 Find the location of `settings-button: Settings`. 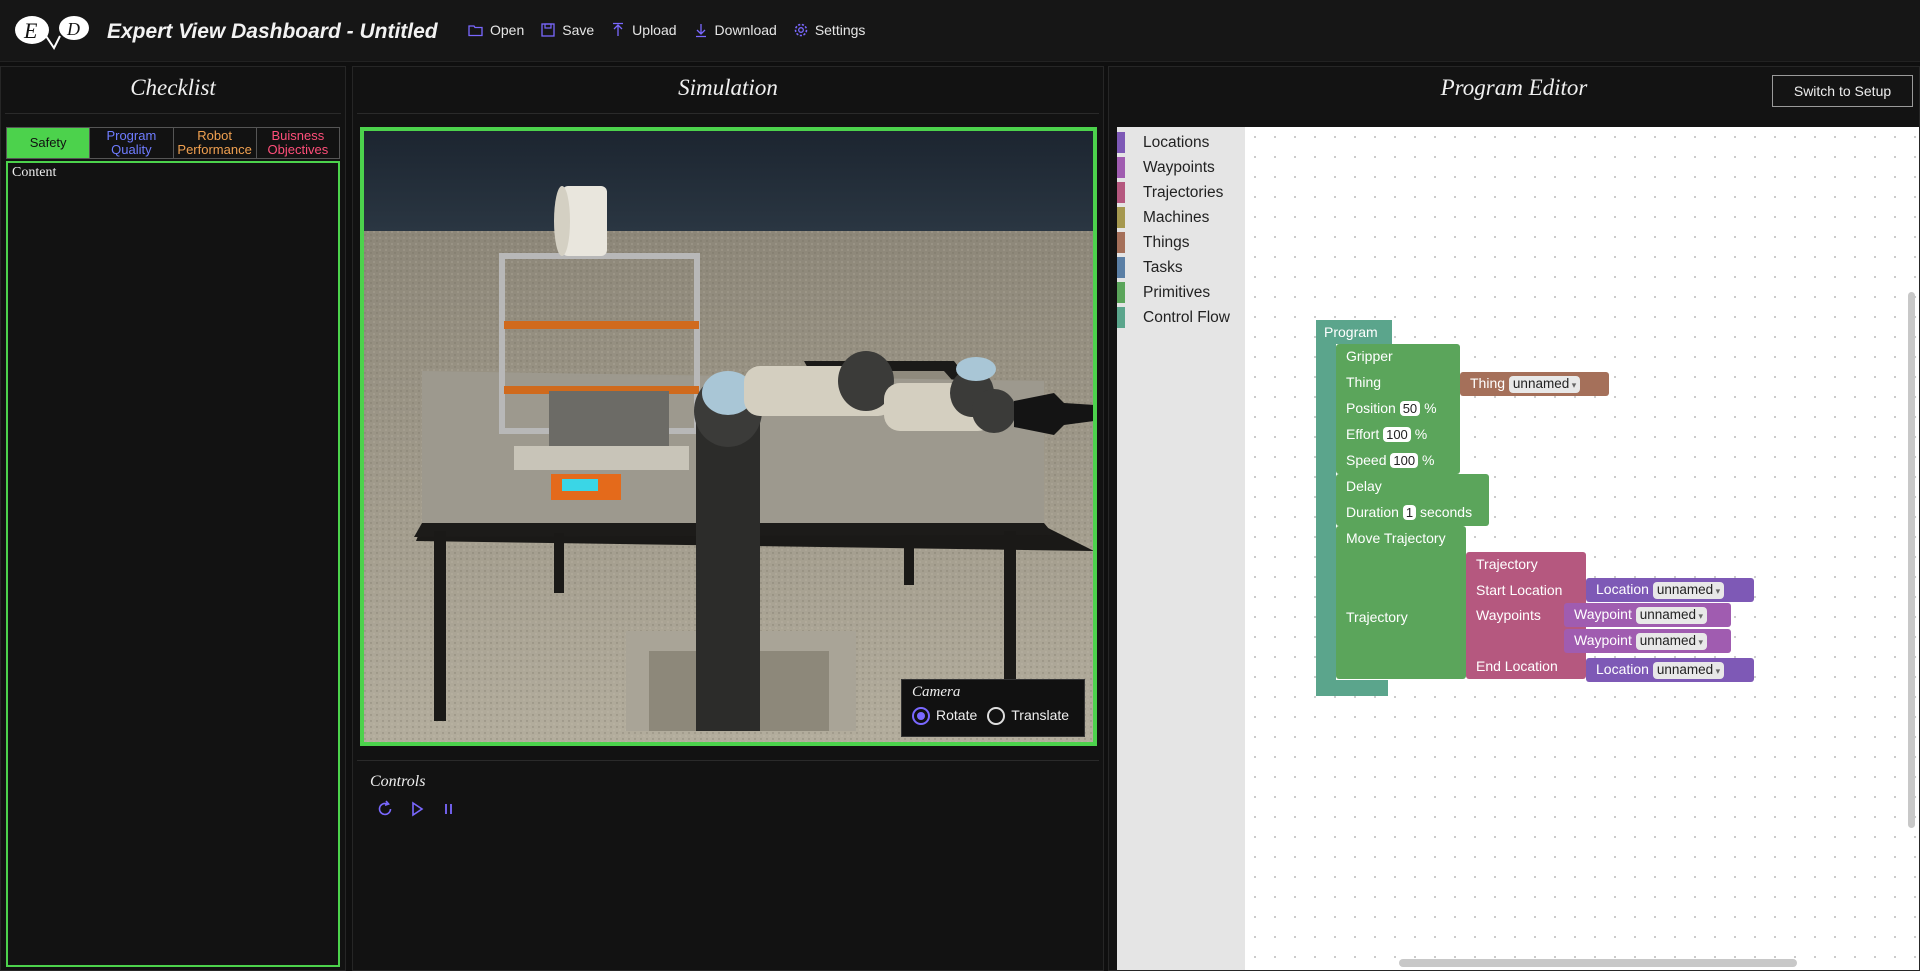

settings-button: Settings is located at coordinates (829, 30).